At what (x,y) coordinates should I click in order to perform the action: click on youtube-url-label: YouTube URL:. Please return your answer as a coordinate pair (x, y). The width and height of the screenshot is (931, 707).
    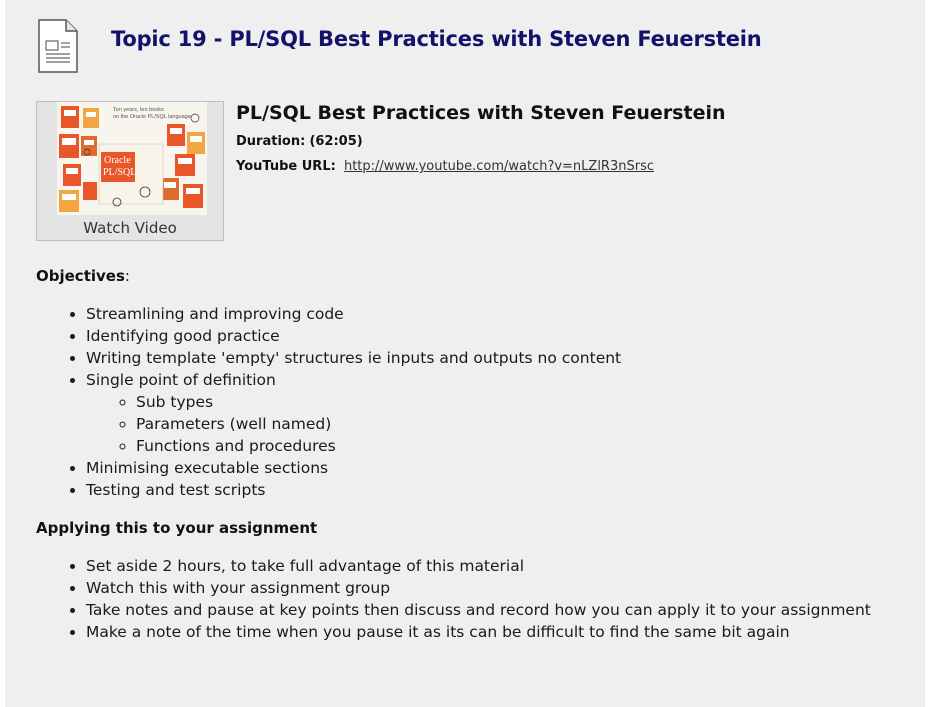
    Looking at the image, I should click on (286, 166).